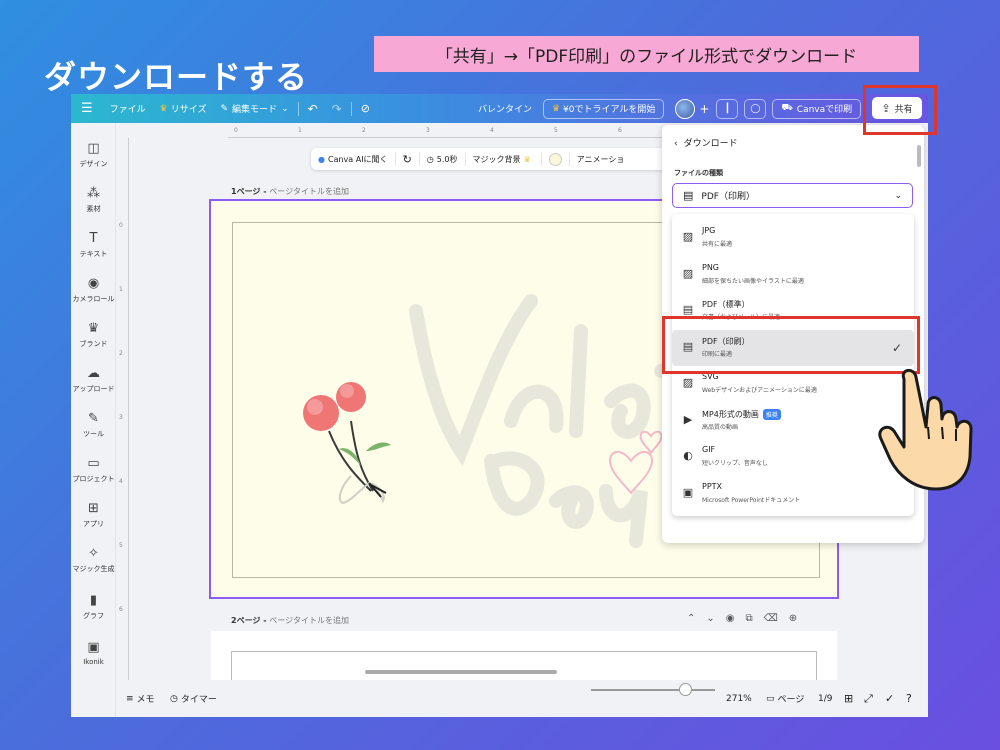 The height and width of the screenshot is (750, 1000). What do you see at coordinates (93, 515) in the screenshot?
I see `sidebar-item-8: ⊞ アプリ` at bounding box center [93, 515].